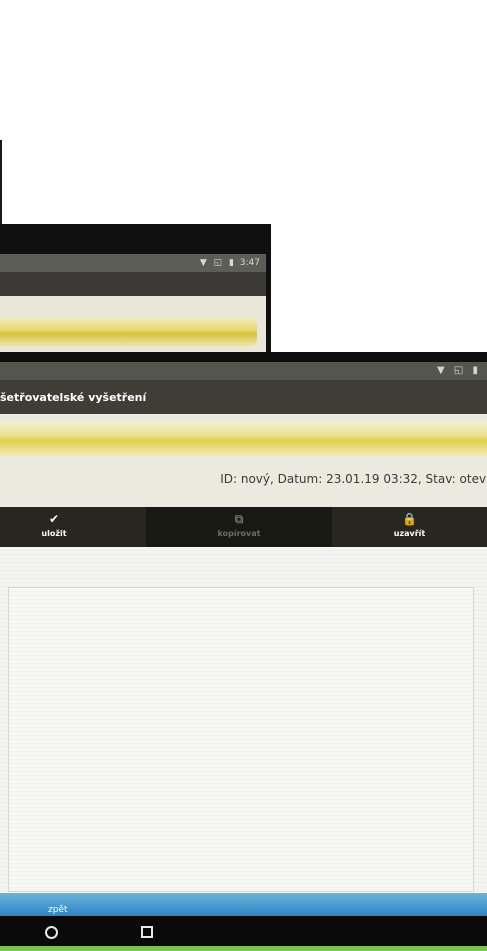 The height and width of the screenshot is (951, 487). What do you see at coordinates (409, 533) in the screenshot?
I see `close-record-label: uzavřít` at bounding box center [409, 533].